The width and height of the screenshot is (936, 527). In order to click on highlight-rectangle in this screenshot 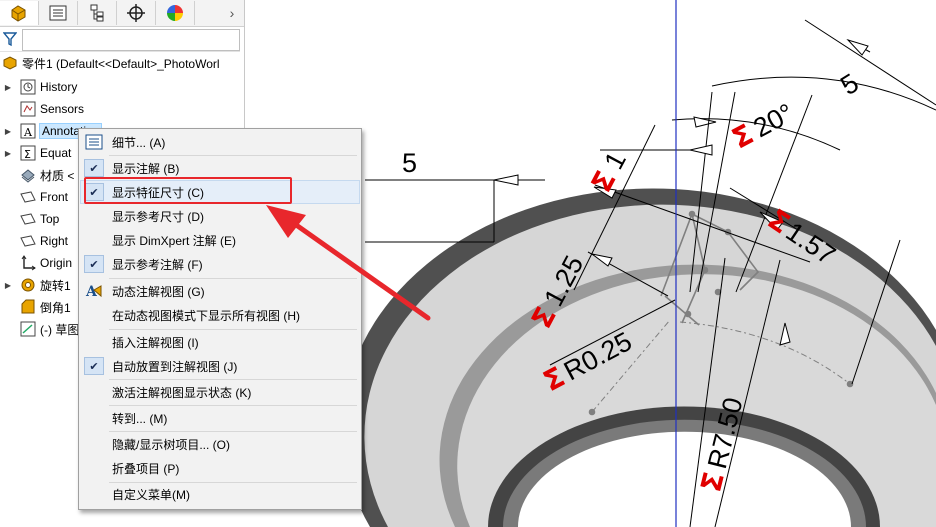, I will do `click(188, 190)`.